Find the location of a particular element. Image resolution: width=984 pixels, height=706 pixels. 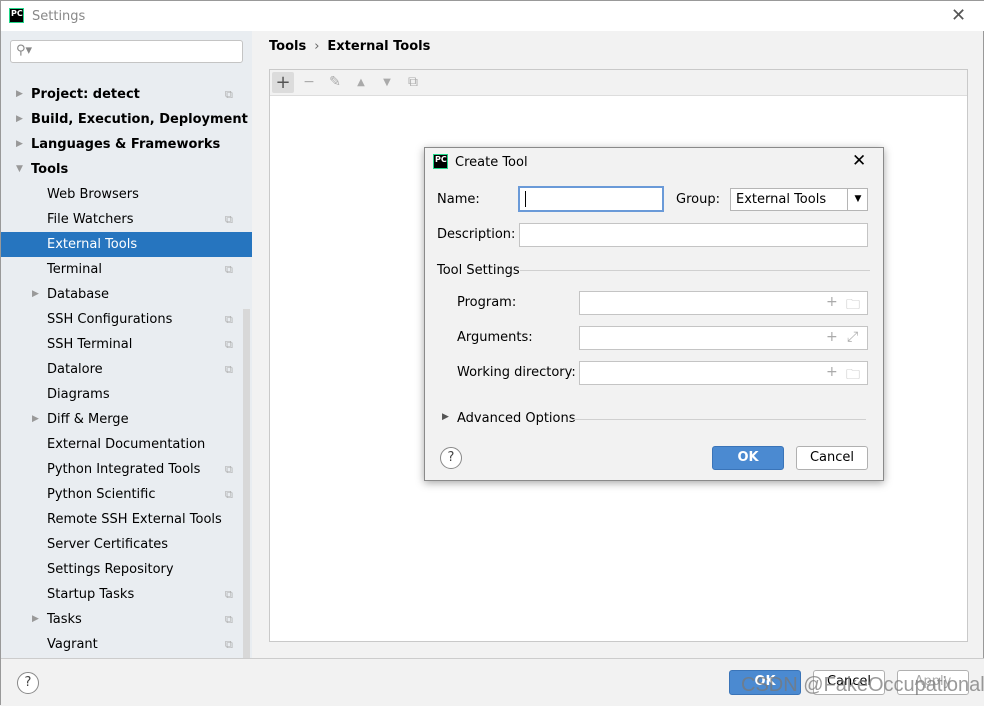

search-icon: ⚲▾ is located at coordinates (24, 50).